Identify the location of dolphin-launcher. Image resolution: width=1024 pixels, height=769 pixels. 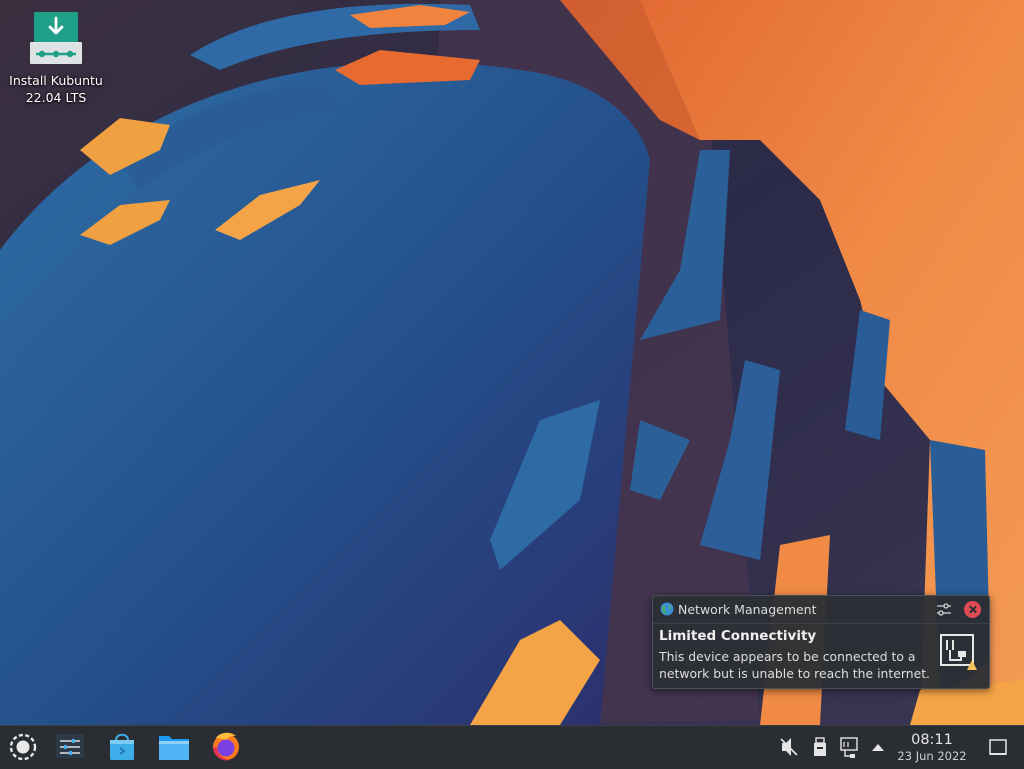
(174, 747).